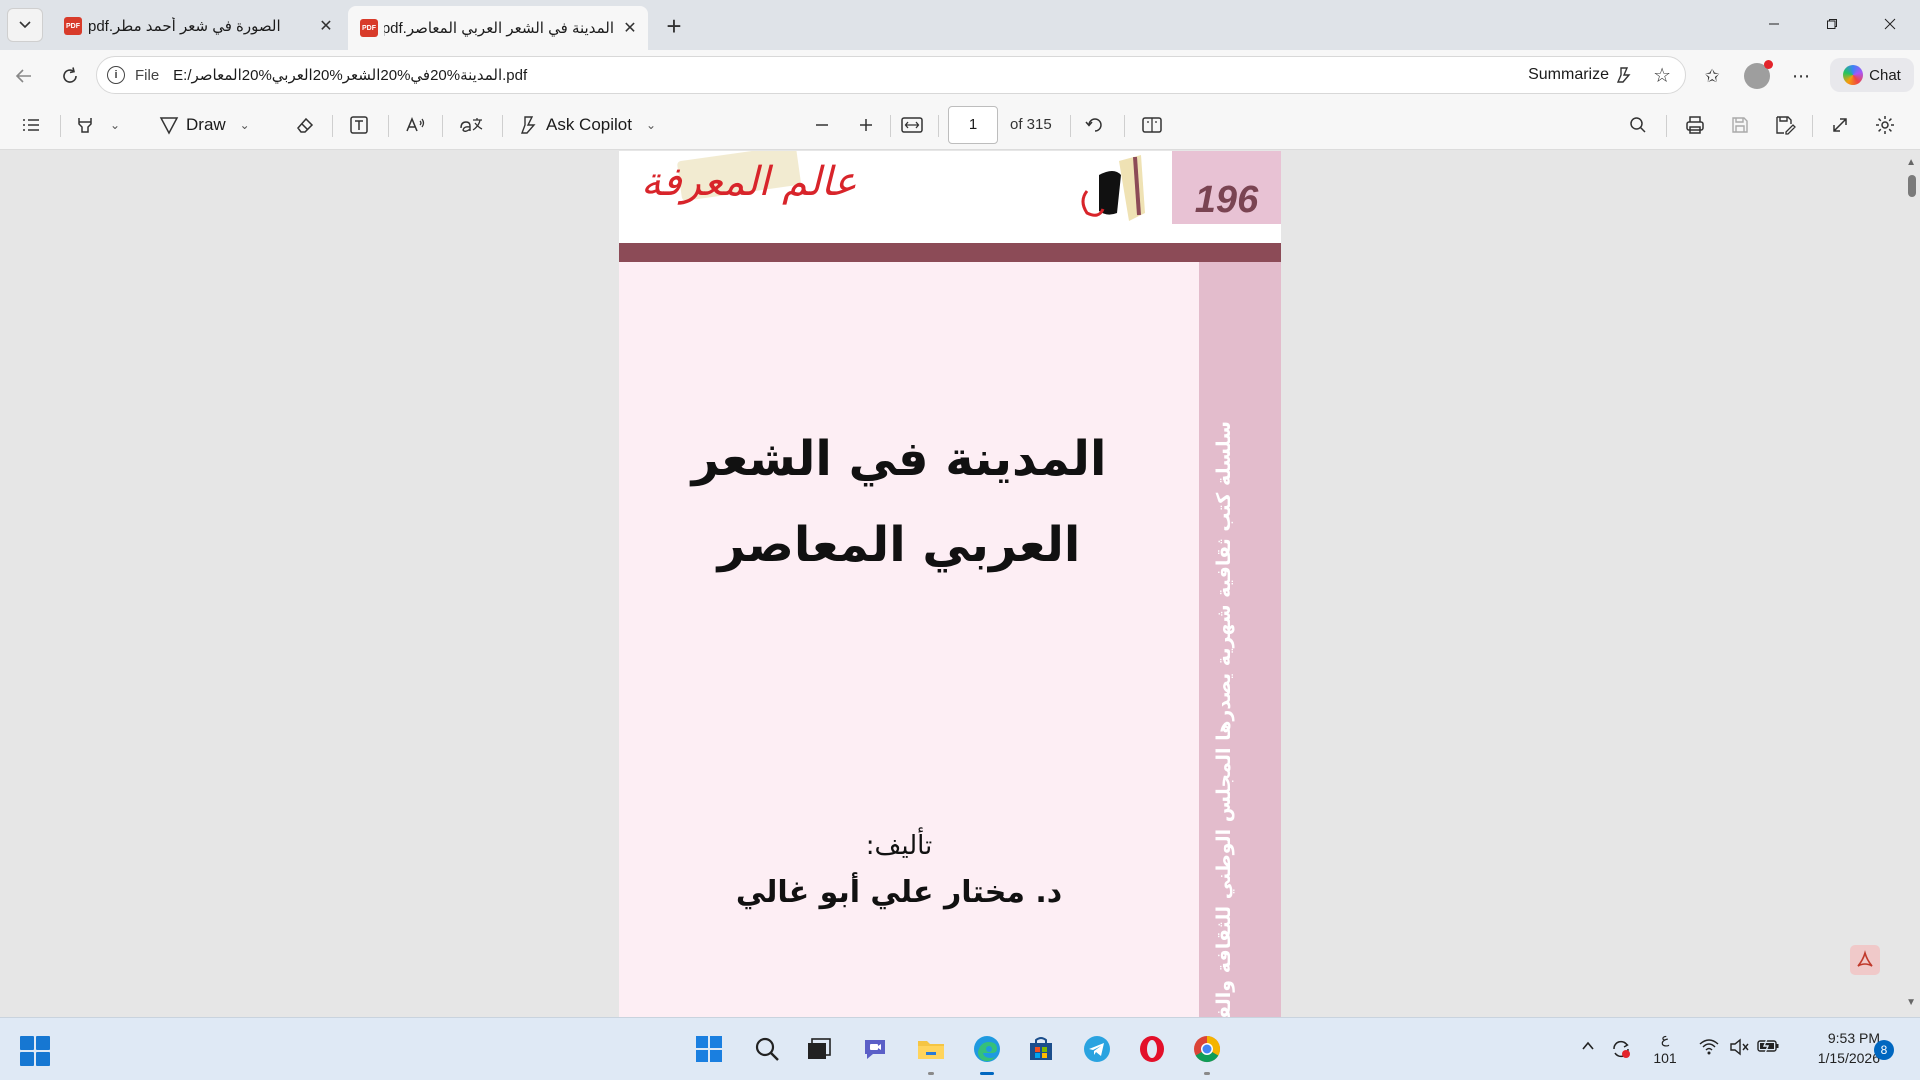  Describe the element at coordinates (198, 26) in the screenshot. I see `tab-pdf-1: PDF الصورة في شعر أحمد مطر.pdf ✕` at that location.